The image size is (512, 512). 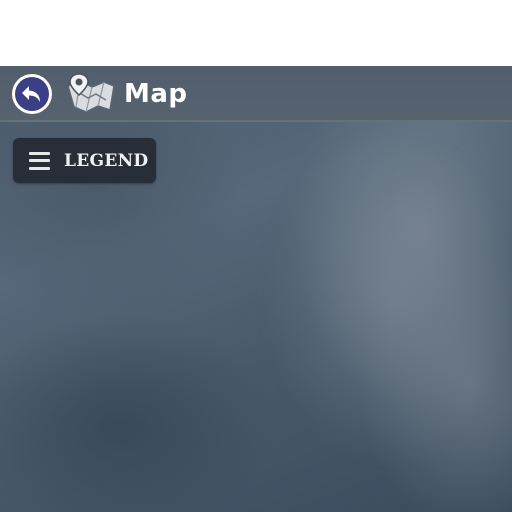 I want to click on header-bar: Map, so click(x=256, y=94).